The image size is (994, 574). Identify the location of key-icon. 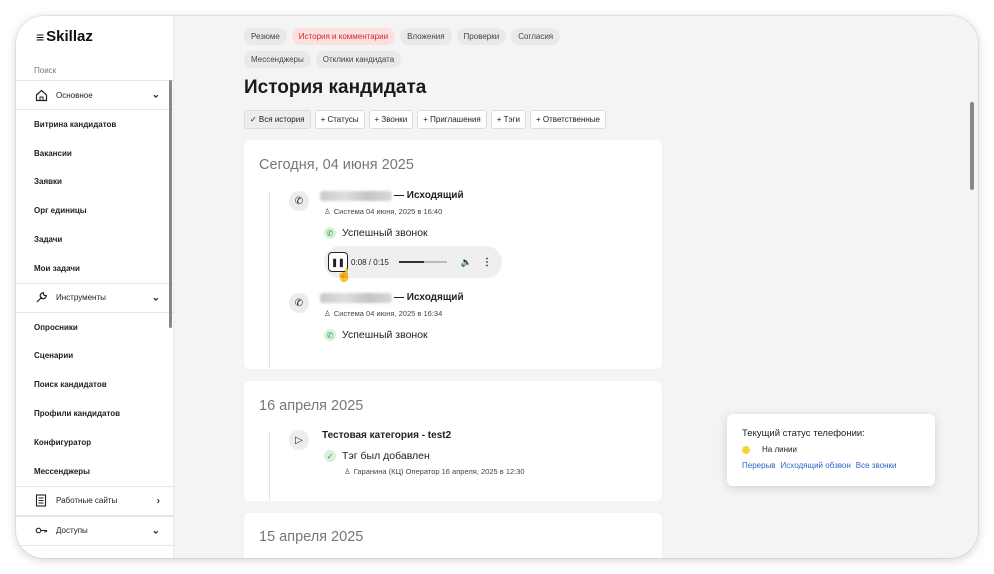
(41, 531).